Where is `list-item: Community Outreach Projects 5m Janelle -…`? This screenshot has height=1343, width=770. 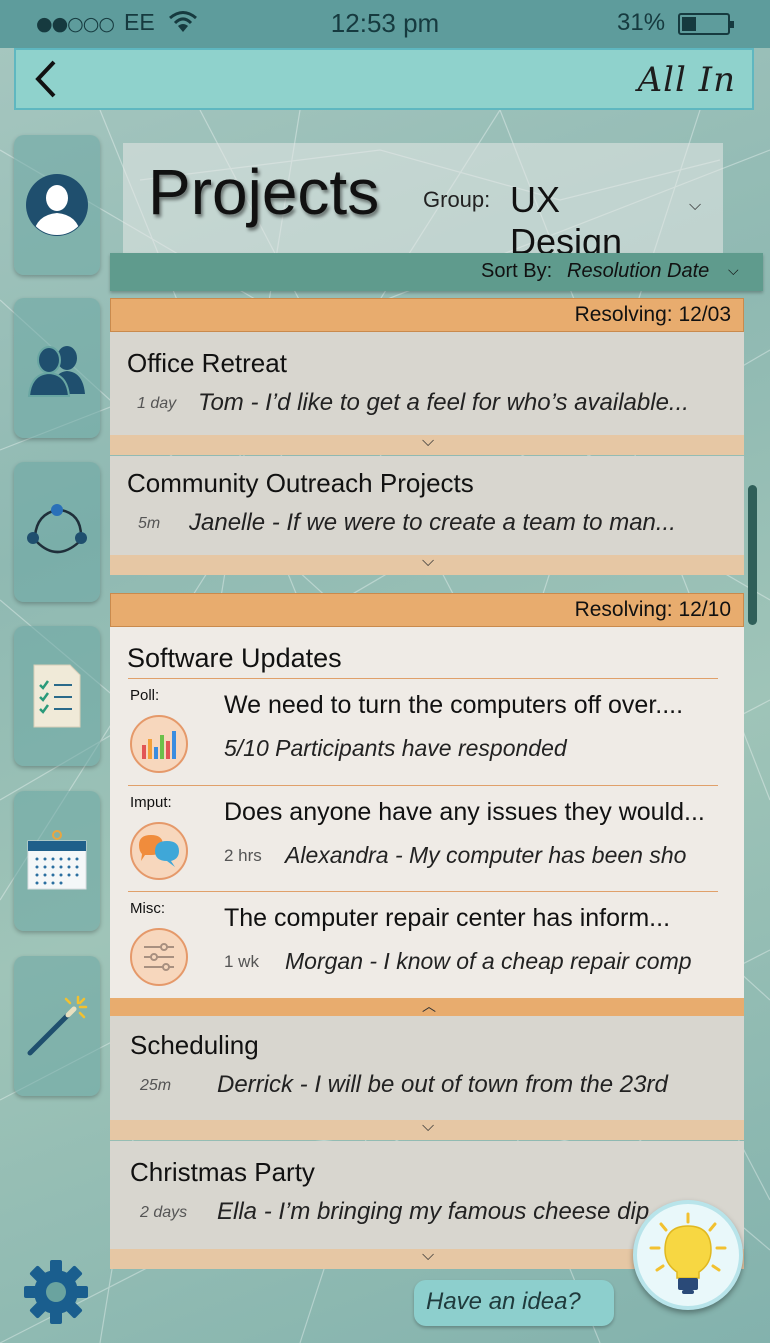 list-item: Community Outreach Projects 5m Janelle -… is located at coordinates (427, 515).